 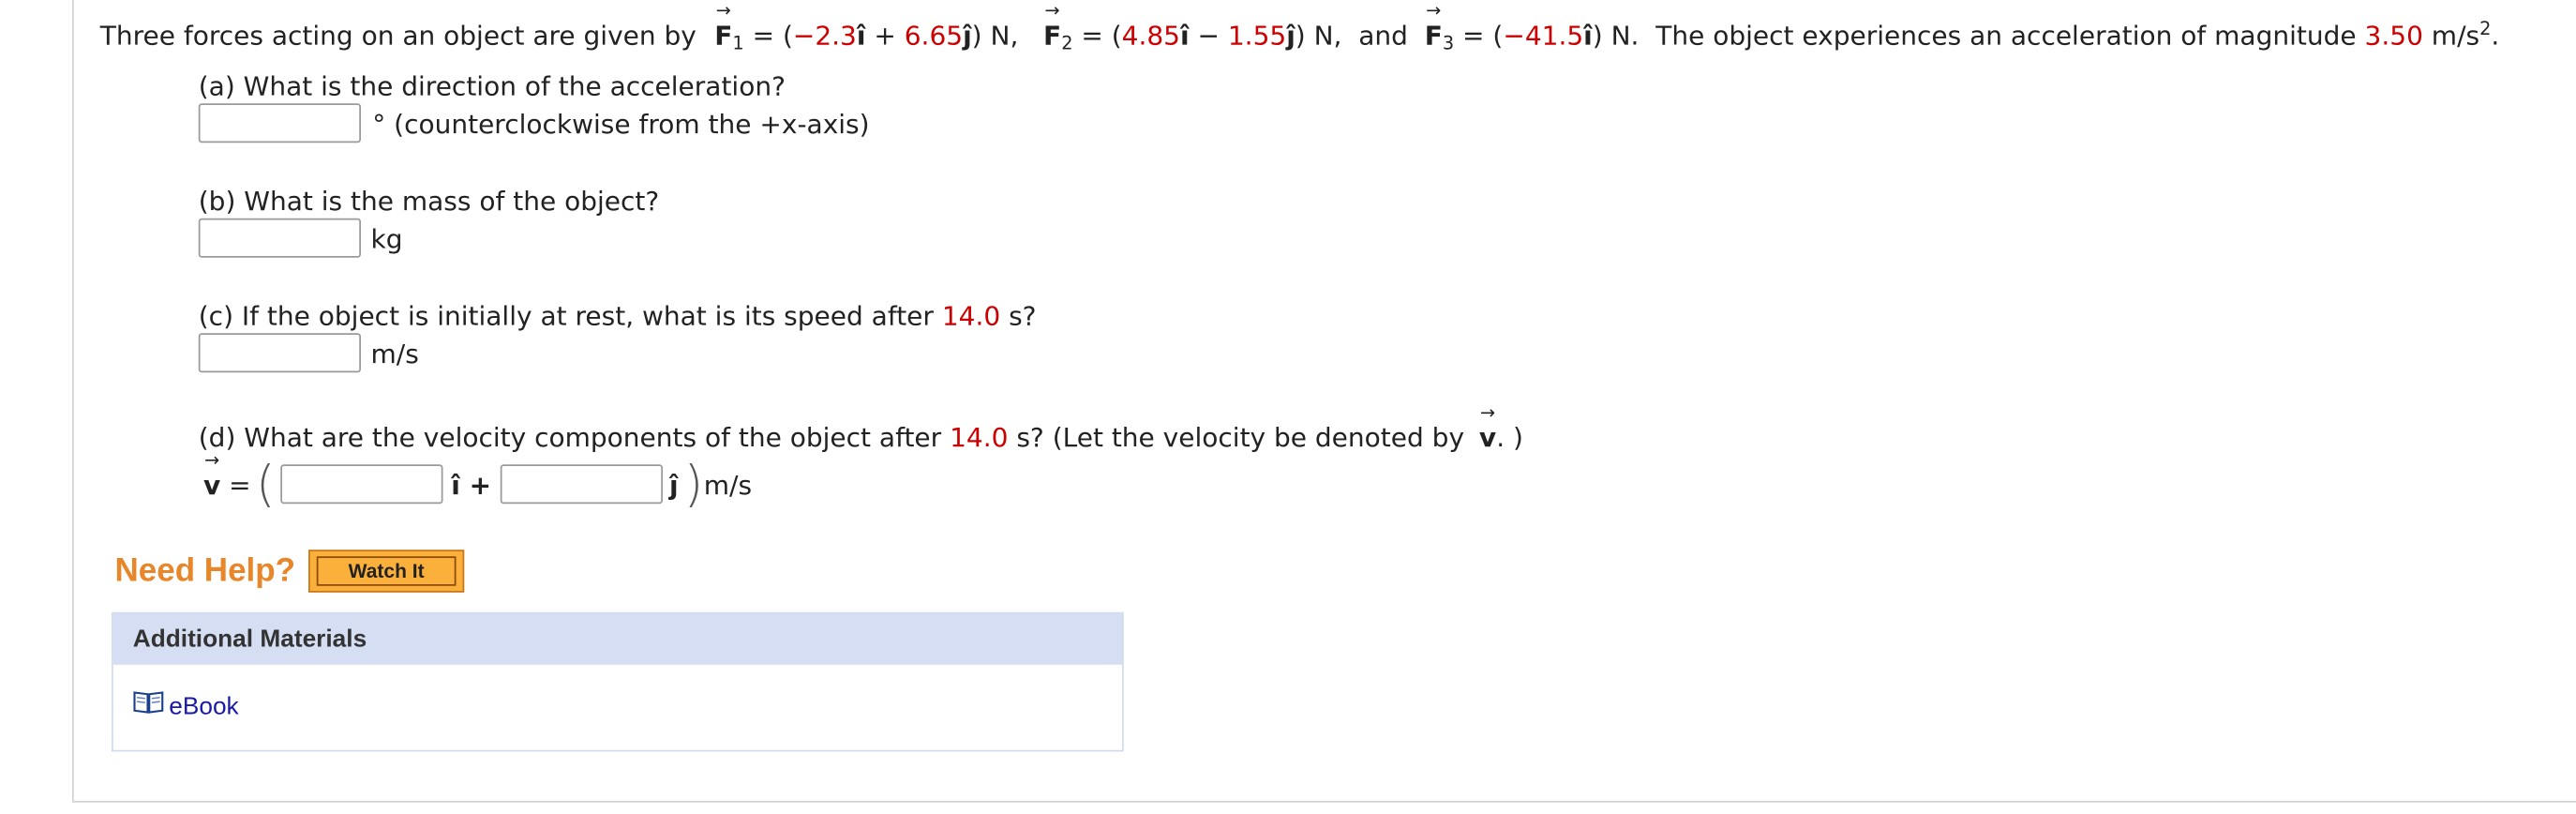 What do you see at coordinates (1052, 26) in the screenshot?
I see `force-2-vector: → F` at bounding box center [1052, 26].